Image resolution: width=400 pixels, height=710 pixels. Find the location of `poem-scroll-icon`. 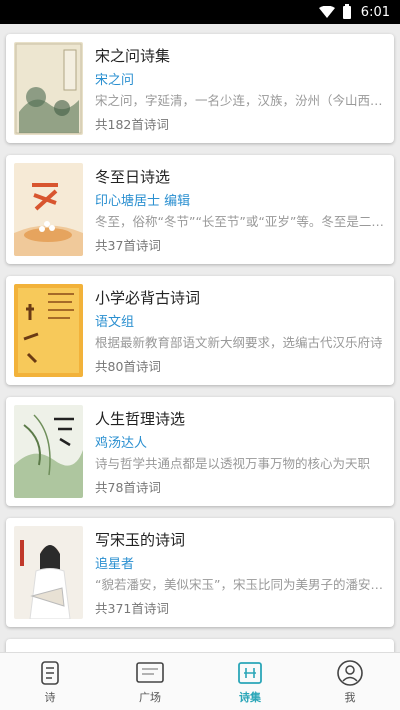

poem-scroll-icon is located at coordinates (50, 673).